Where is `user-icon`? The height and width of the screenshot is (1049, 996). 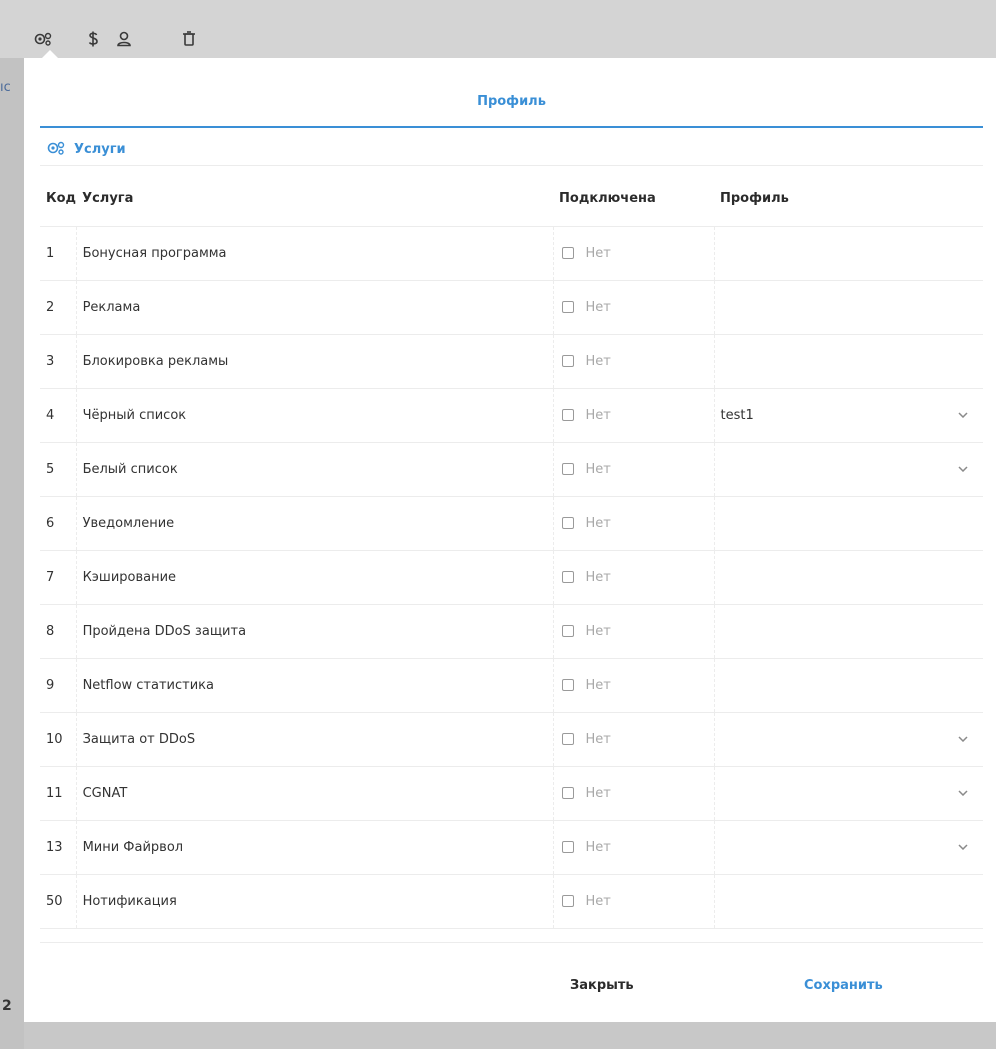 user-icon is located at coordinates (124, 39).